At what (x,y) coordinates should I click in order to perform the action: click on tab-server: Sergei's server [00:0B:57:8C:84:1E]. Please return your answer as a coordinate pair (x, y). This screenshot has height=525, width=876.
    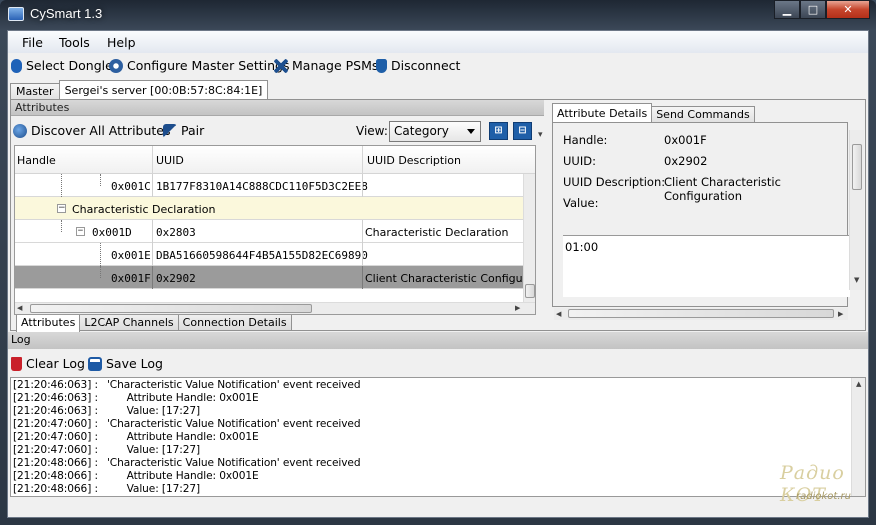
    Looking at the image, I should click on (163, 90).